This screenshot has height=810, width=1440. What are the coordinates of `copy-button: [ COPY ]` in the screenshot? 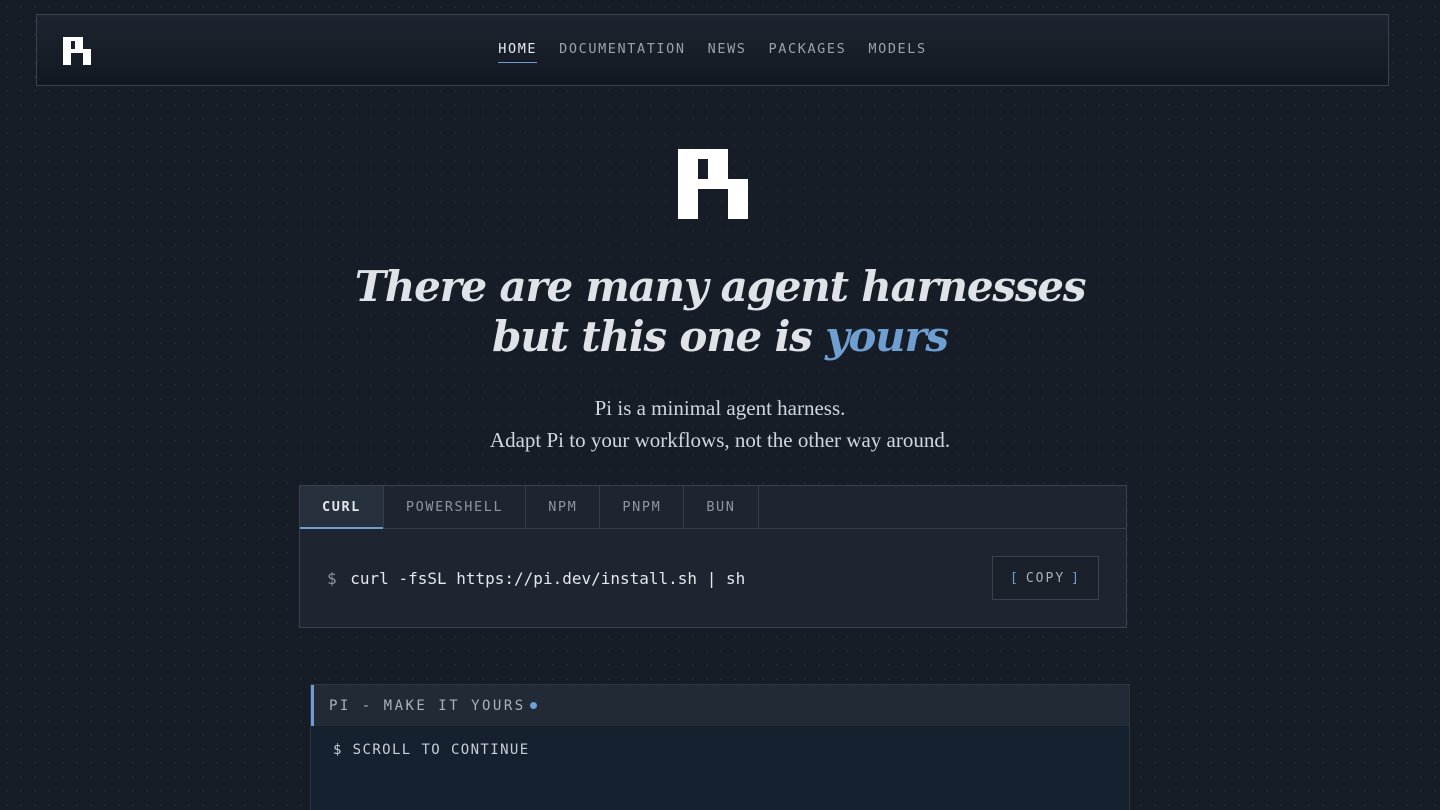 It's located at (1045, 578).